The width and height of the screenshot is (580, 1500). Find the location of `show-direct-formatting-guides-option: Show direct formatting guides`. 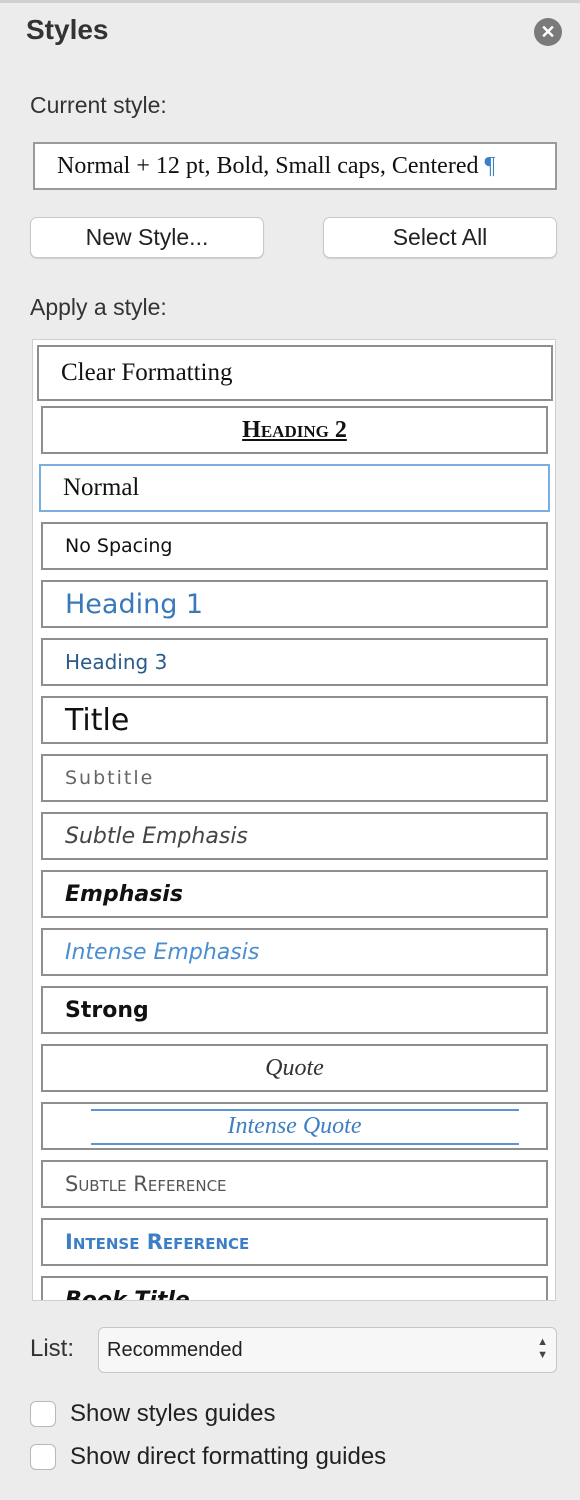

show-direct-formatting-guides-option: Show direct formatting guides is located at coordinates (208, 1457).